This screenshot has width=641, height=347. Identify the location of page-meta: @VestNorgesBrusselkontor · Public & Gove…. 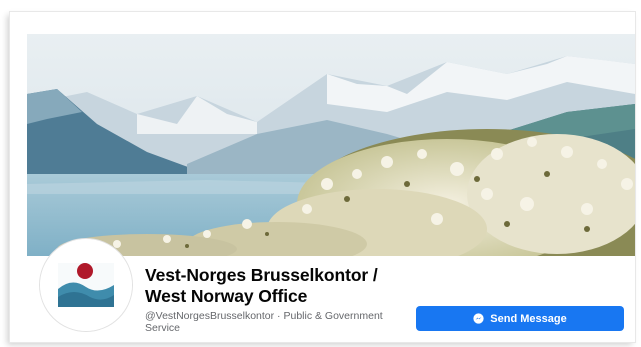
(280, 322).